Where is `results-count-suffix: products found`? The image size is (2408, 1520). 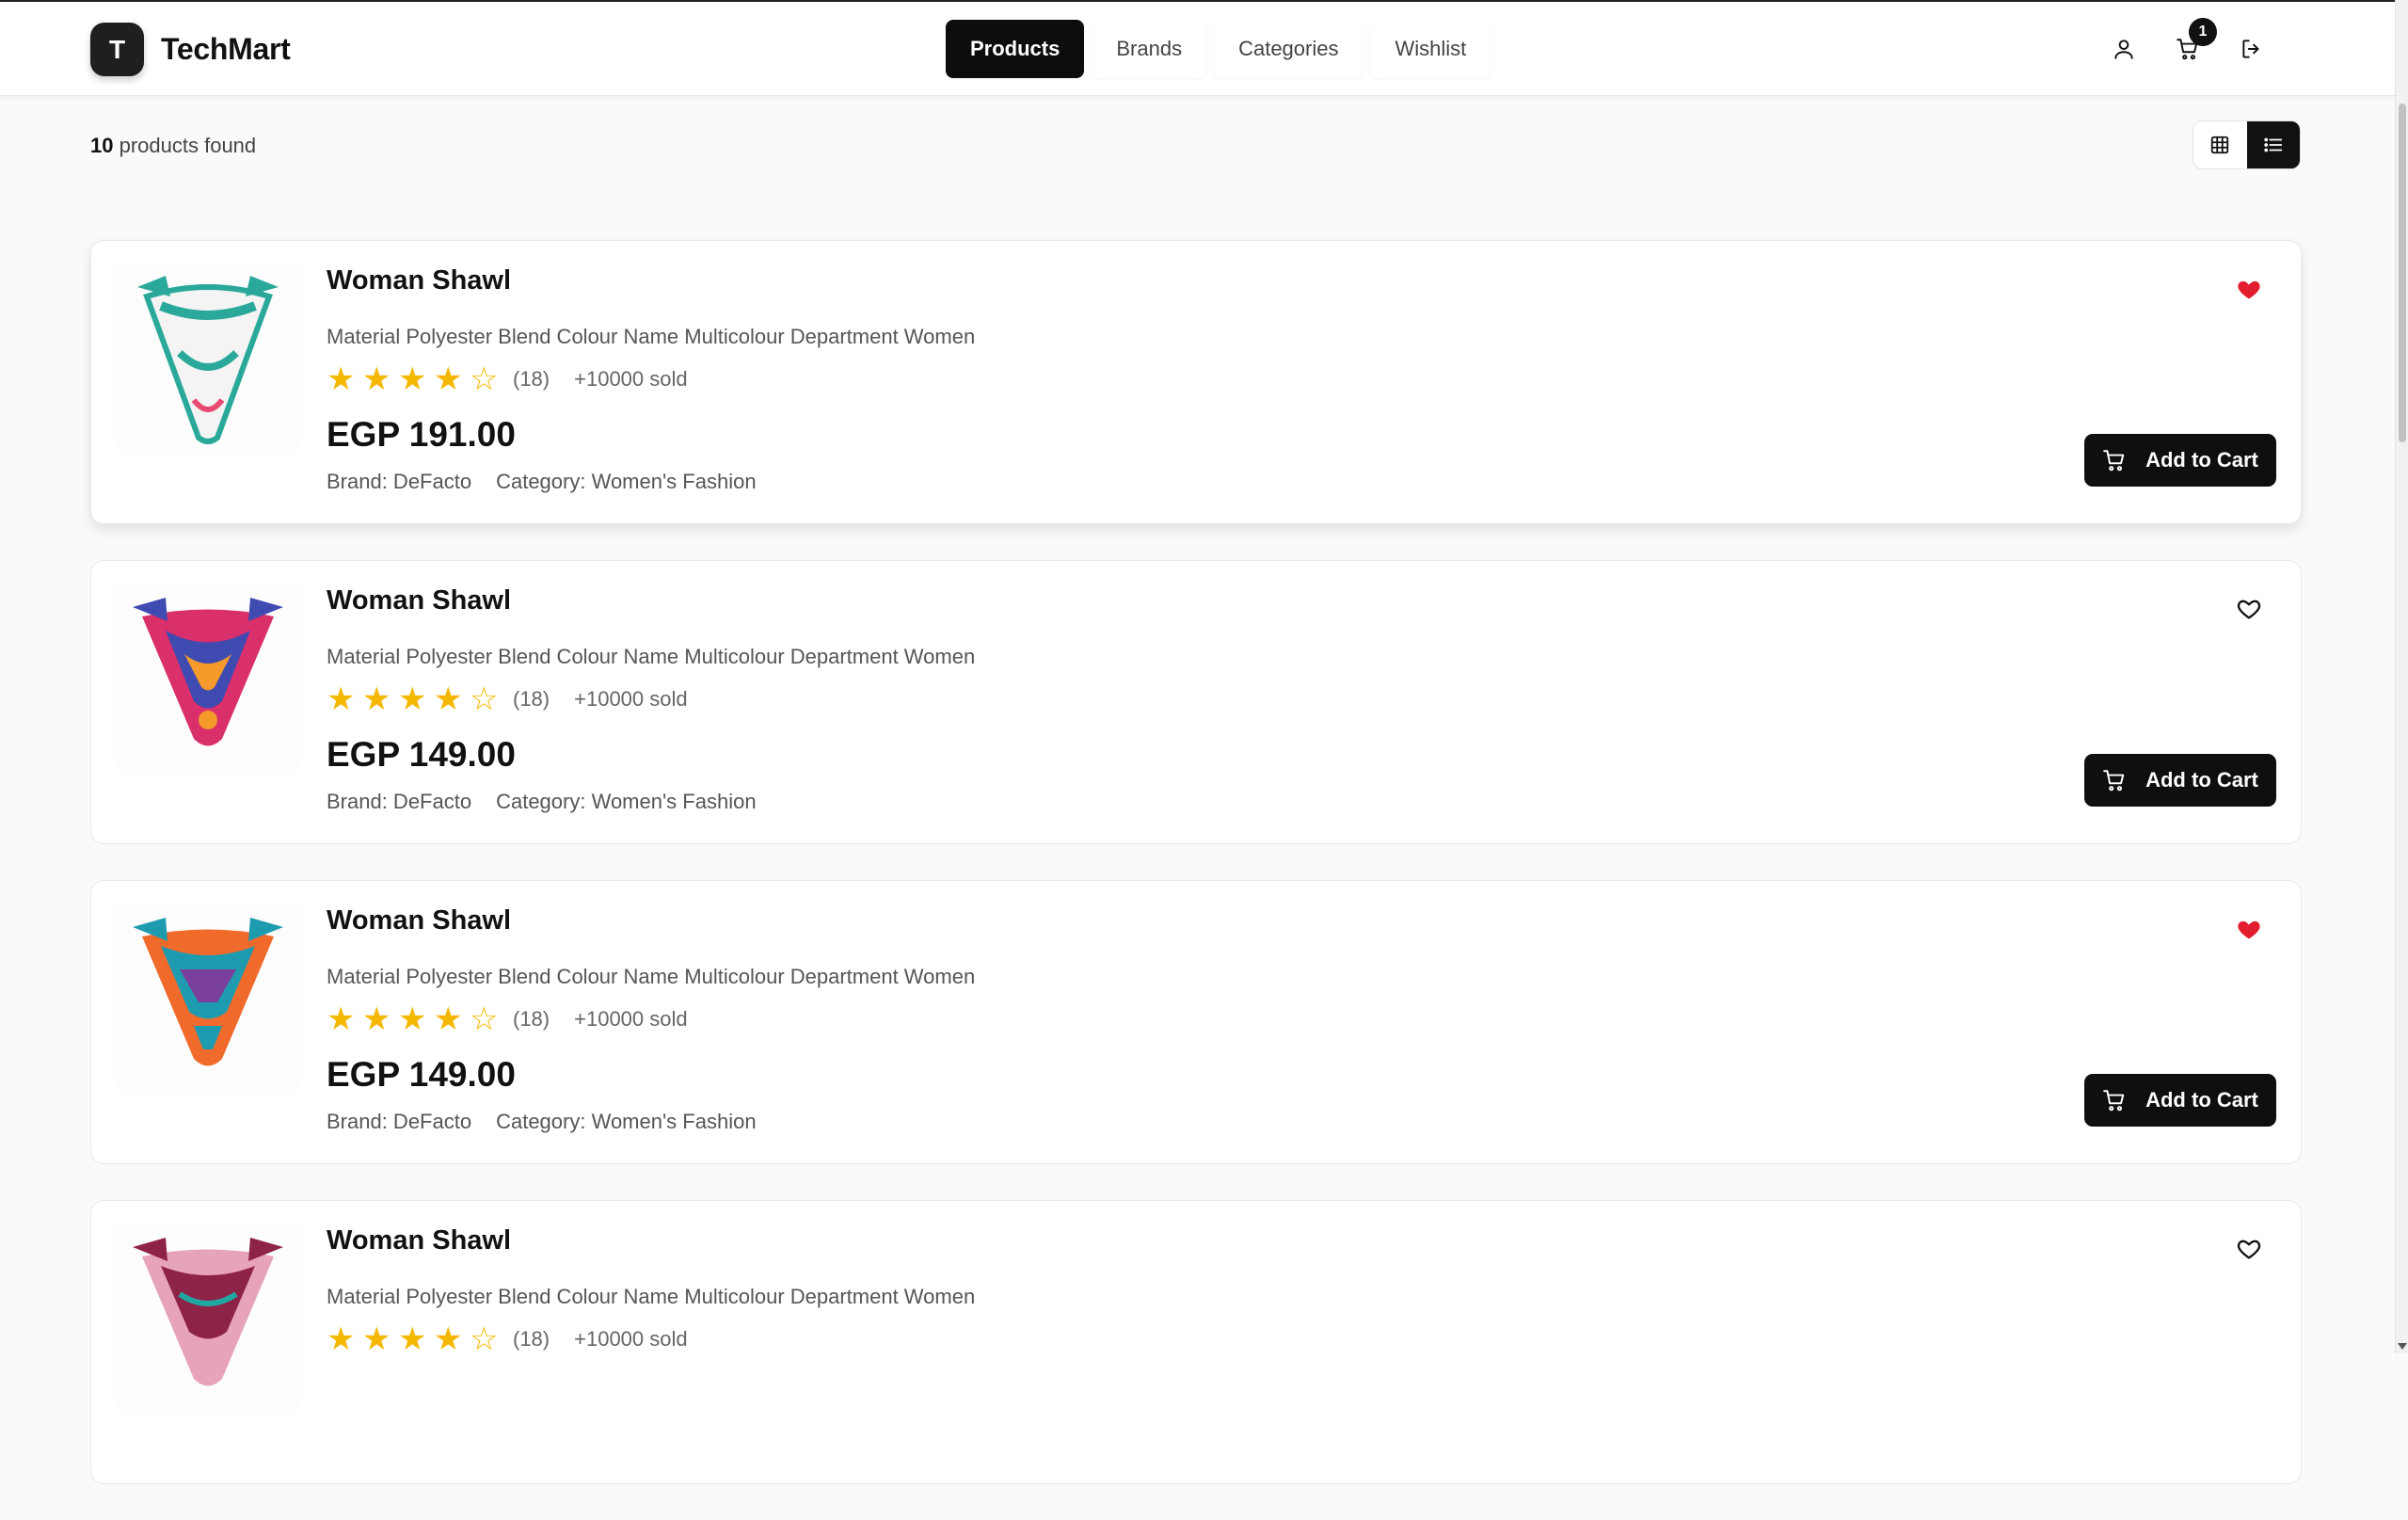 results-count-suffix: products found is located at coordinates (188, 145).